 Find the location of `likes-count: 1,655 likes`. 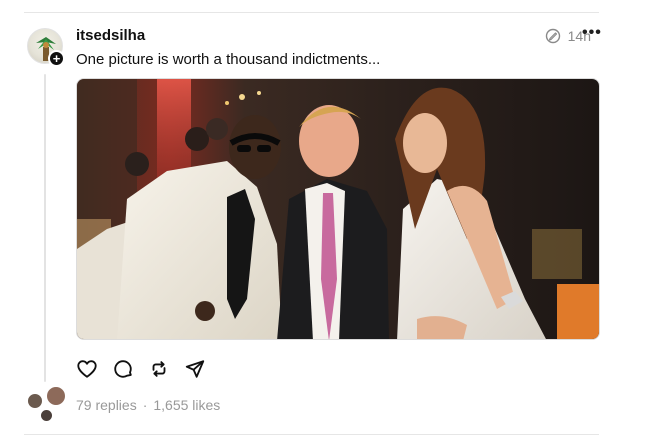

likes-count: 1,655 likes is located at coordinates (186, 405).